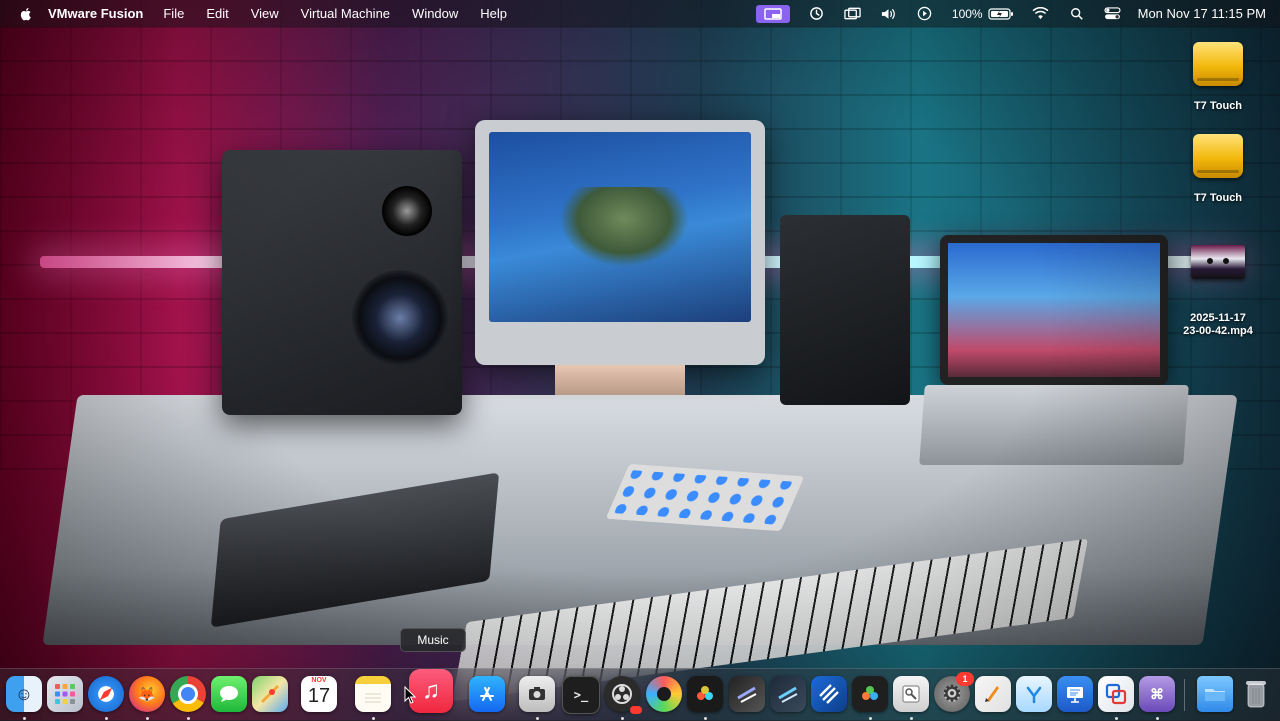 This screenshot has height=721, width=1280. I want to click on calendar-day: 17, so click(319, 696).